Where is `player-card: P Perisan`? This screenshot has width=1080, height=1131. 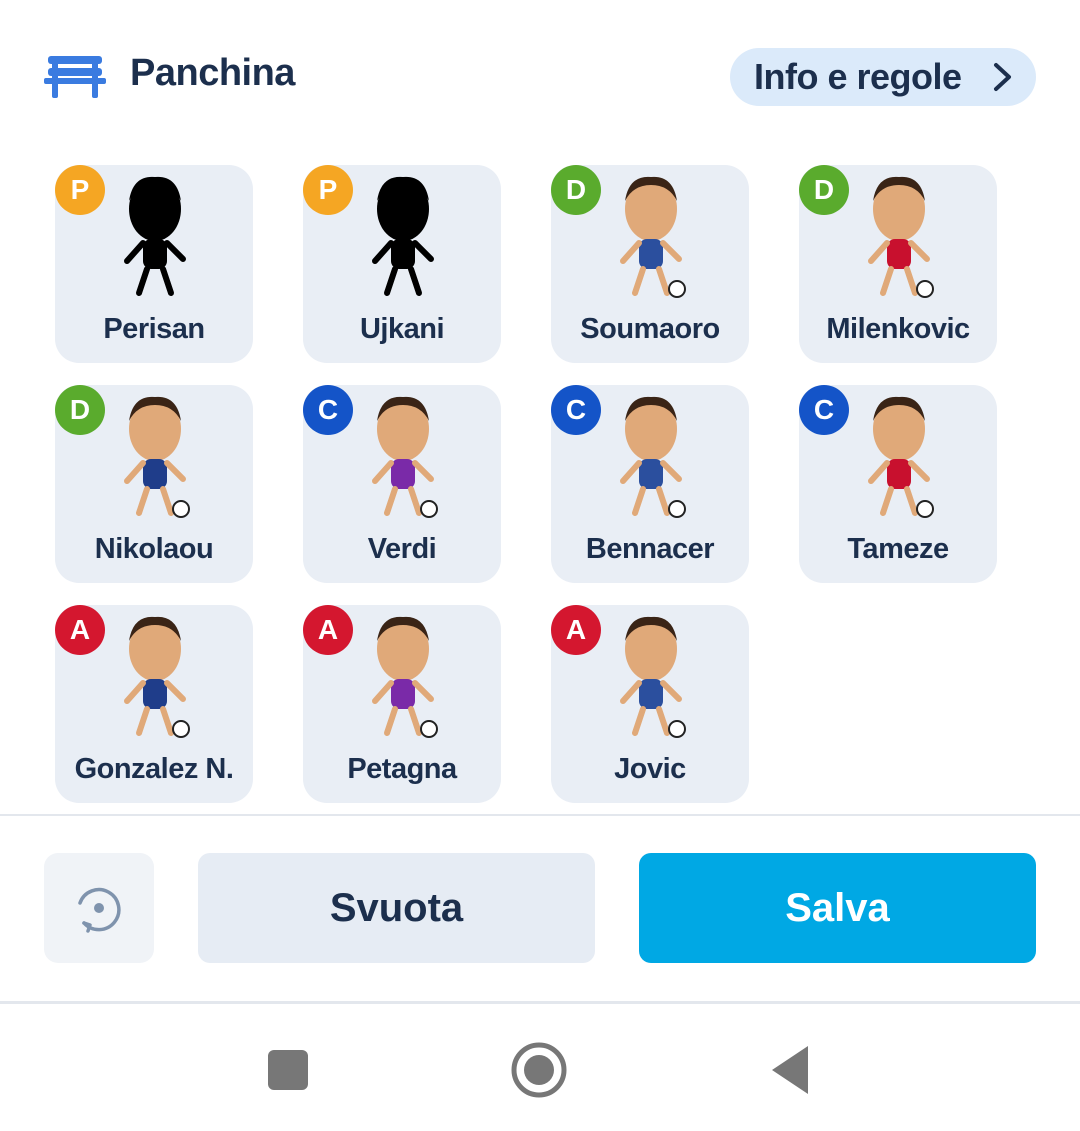 player-card: P Perisan is located at coordinates (154, 264).